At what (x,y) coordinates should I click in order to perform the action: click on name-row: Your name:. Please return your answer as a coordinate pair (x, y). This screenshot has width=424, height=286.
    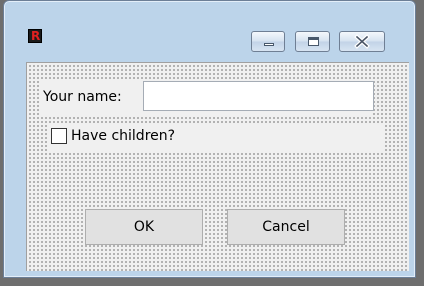
    Looking at the image, I should click on (206, 98).